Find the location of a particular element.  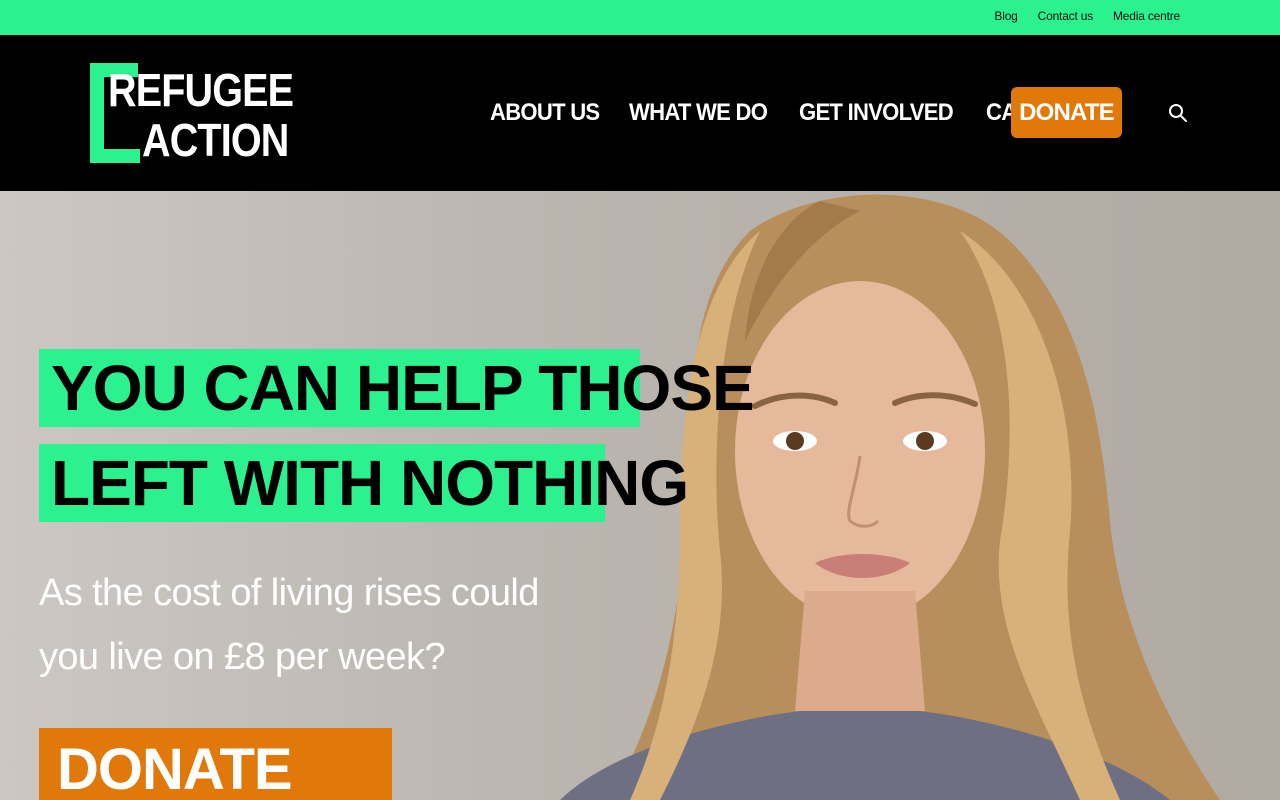

logo-text-line1: REFUGEE is located at coordinates (201, 90).